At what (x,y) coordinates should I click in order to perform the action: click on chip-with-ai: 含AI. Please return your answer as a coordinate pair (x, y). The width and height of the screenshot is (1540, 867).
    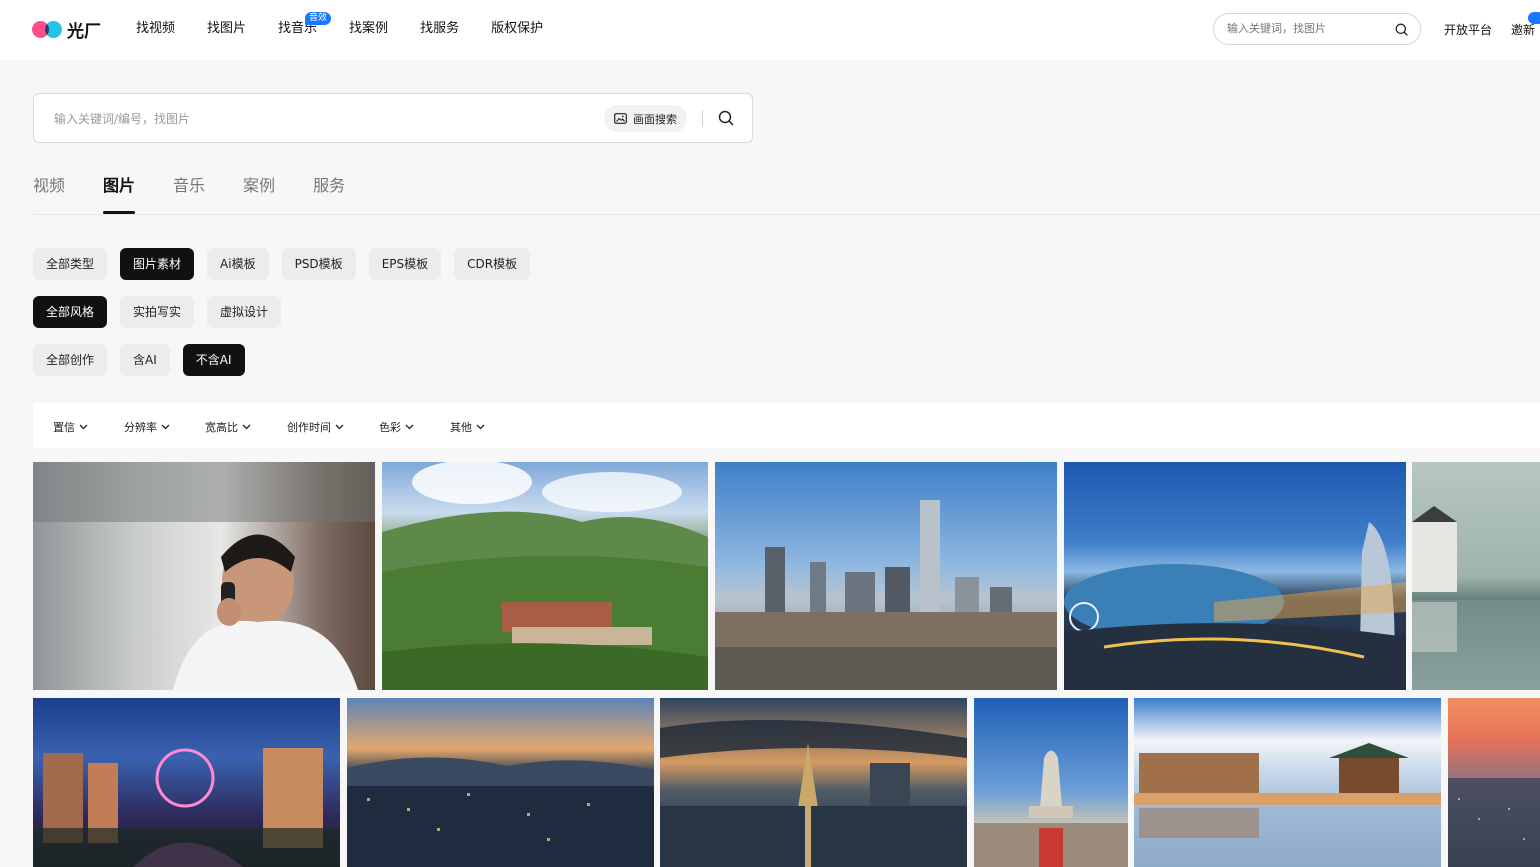
    Looking at the image, I should click on (145, 360).